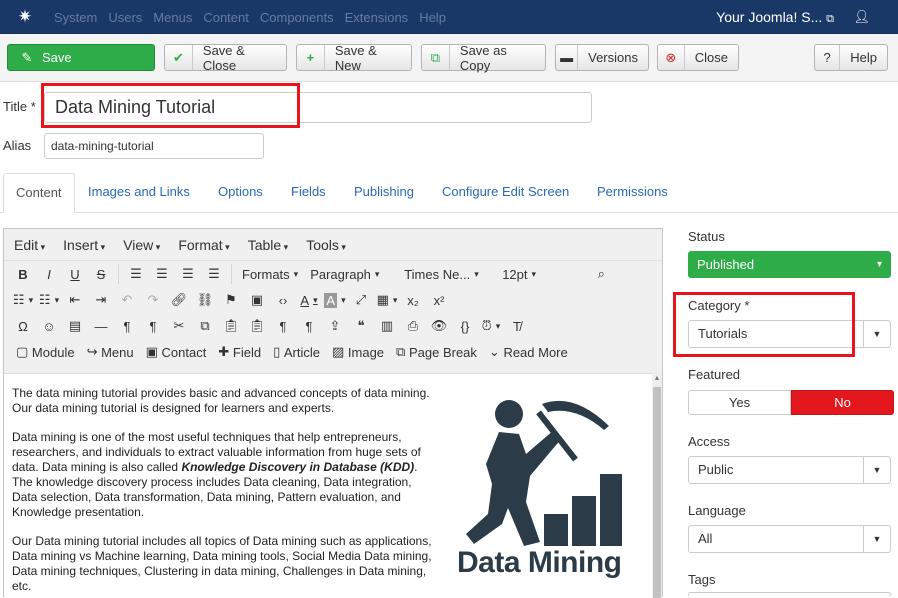 Image resolution: width=898 pixels, height=598 pixels. What do you see at coordinates (789, 334) in the screenshot?
I see `category-select: Tutorials ▼` at bounding box center [789, 334].